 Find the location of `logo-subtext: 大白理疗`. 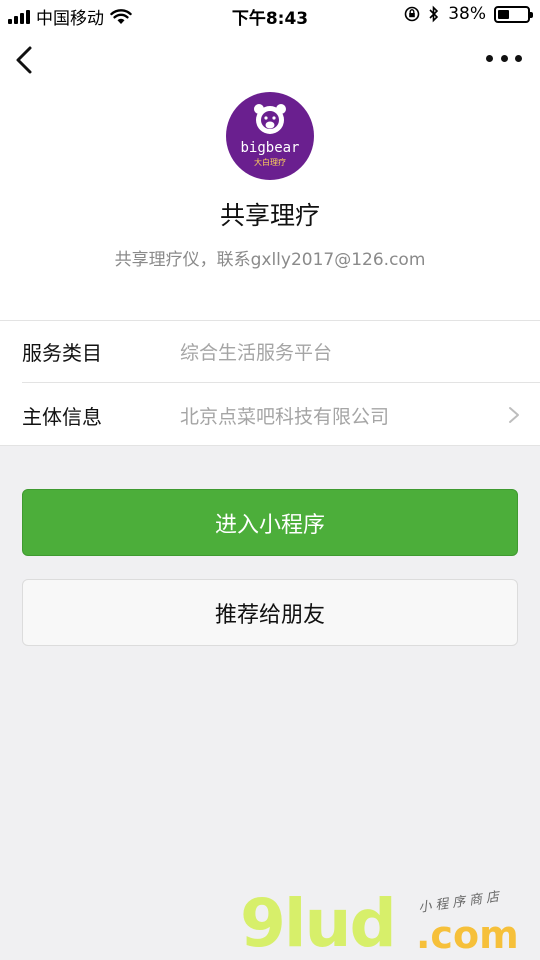

logo-subtext: 大白理疗 is located at coordinates (270, 162).